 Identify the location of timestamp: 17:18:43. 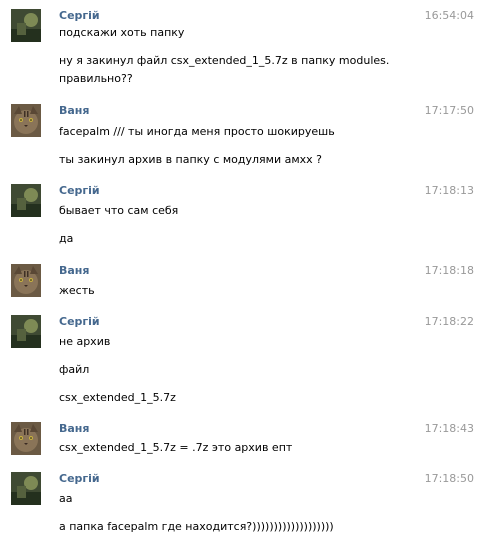
(449, 428).